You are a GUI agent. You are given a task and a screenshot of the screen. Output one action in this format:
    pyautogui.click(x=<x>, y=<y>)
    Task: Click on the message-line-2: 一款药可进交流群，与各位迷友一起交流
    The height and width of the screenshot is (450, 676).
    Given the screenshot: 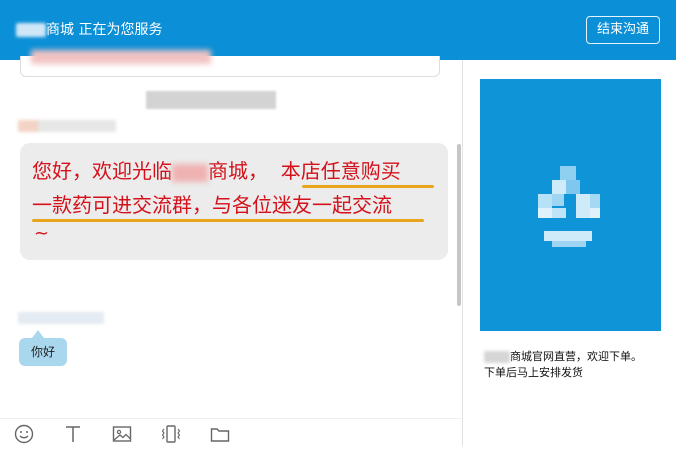 What is the action you would take?
    pyautogui.click(x=212, y=205)
    